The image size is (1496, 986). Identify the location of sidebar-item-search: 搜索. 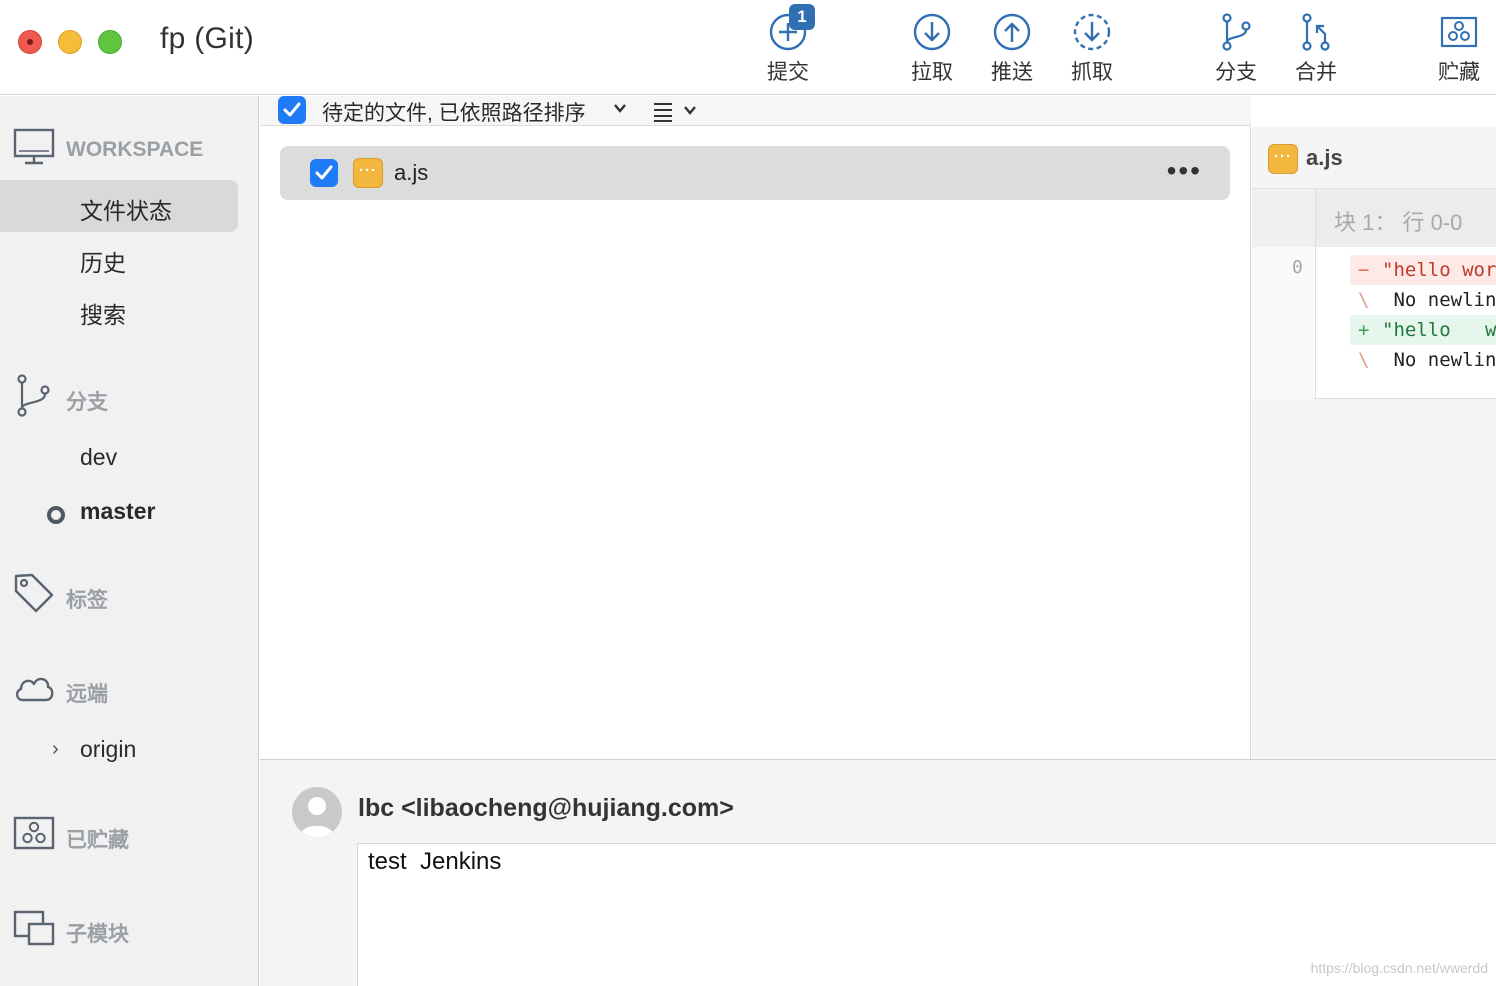
(119, 310).